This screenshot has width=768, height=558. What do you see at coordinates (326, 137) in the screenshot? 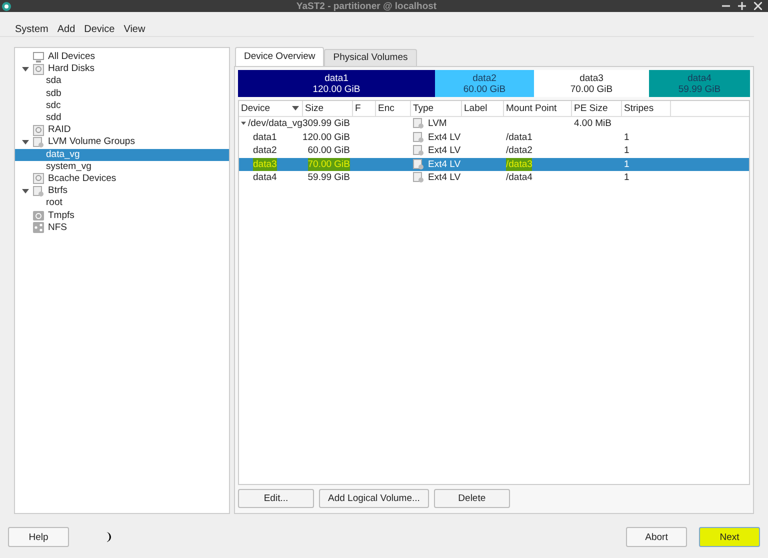
I see `size-cell: 120.00 GiB` at bounding box center [326, 137].